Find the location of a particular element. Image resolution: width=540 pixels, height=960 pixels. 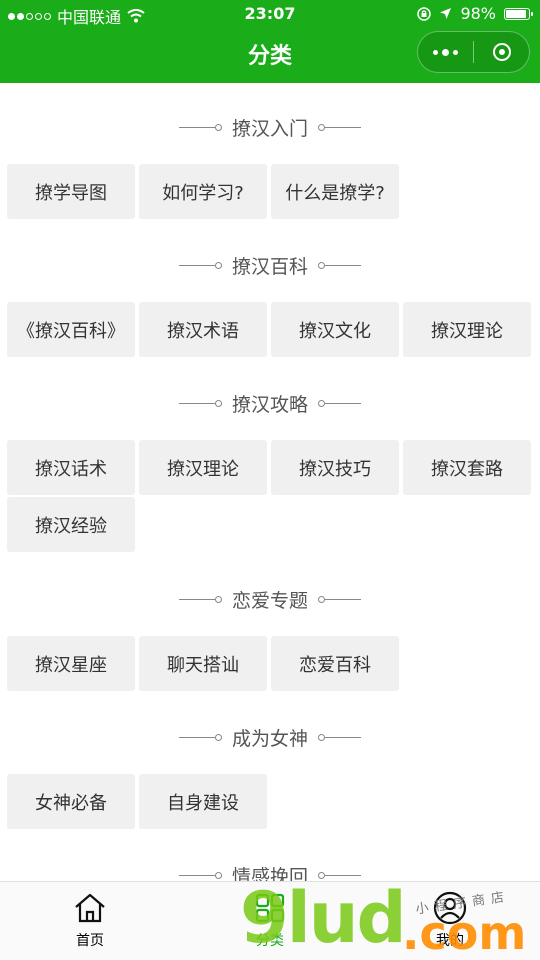

category-tag: 撩汉术语 is located at coordinates (203, 329).